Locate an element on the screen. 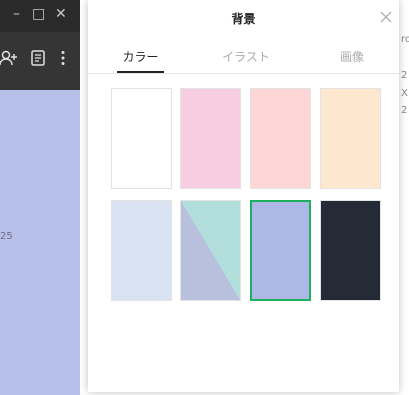 The image size is (409, 395). edge-text-fragment: ro is located at coordinates (405, 39).